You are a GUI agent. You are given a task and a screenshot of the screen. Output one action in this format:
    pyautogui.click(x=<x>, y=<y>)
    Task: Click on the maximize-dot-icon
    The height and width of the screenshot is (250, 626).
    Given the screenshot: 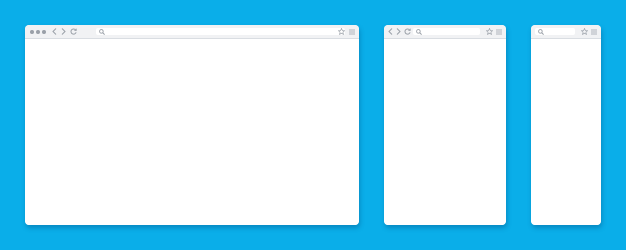 What is the action you would take?
    pyautogui.click(x=44, y=31)
    